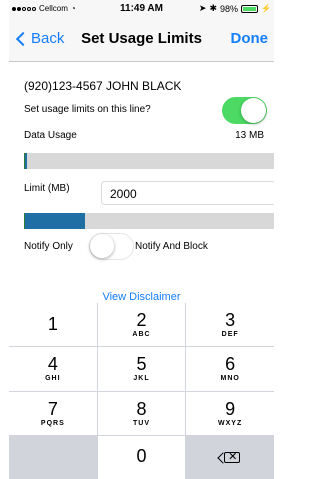 This screenshot has height=479, width=320. Describe the element at coordinates (250, 8) in the screenshot. I see `battery-icon` at that location.